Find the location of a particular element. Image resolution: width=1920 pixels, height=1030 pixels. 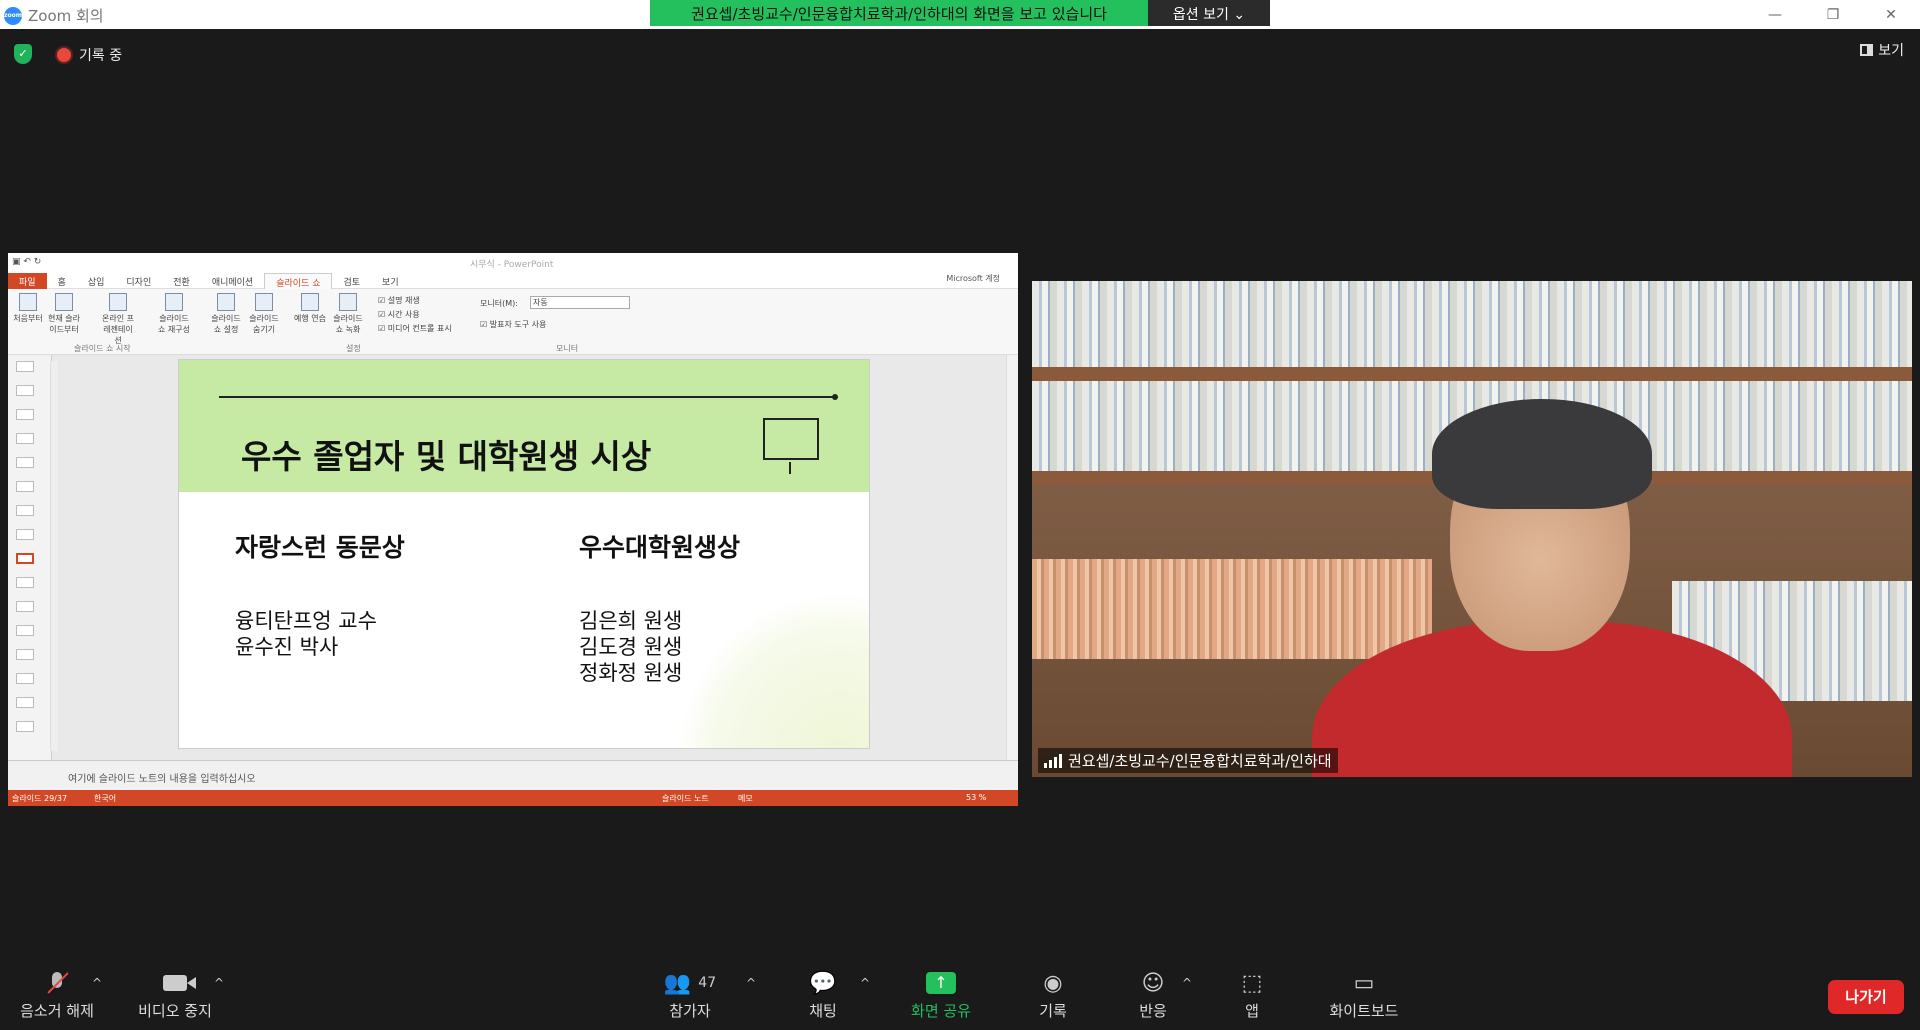

viewing-screen-text: 권요셉/초빙교수/인문융합치료학과/인하대의 화면을 보고 있습니다 is located at coordinates (899, 13).